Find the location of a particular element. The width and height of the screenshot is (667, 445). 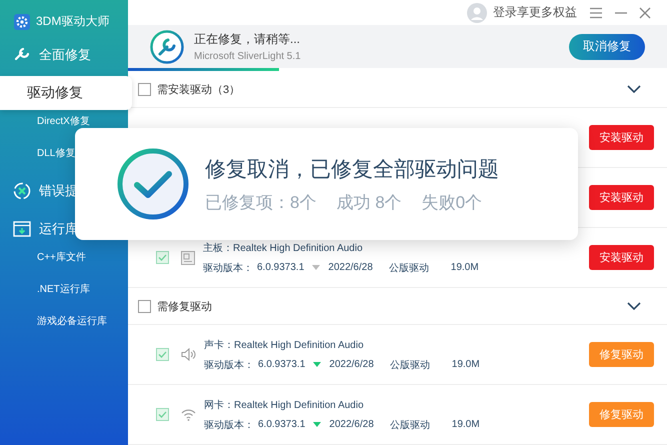

motherboard-icon is located at coordinates (188, 257).